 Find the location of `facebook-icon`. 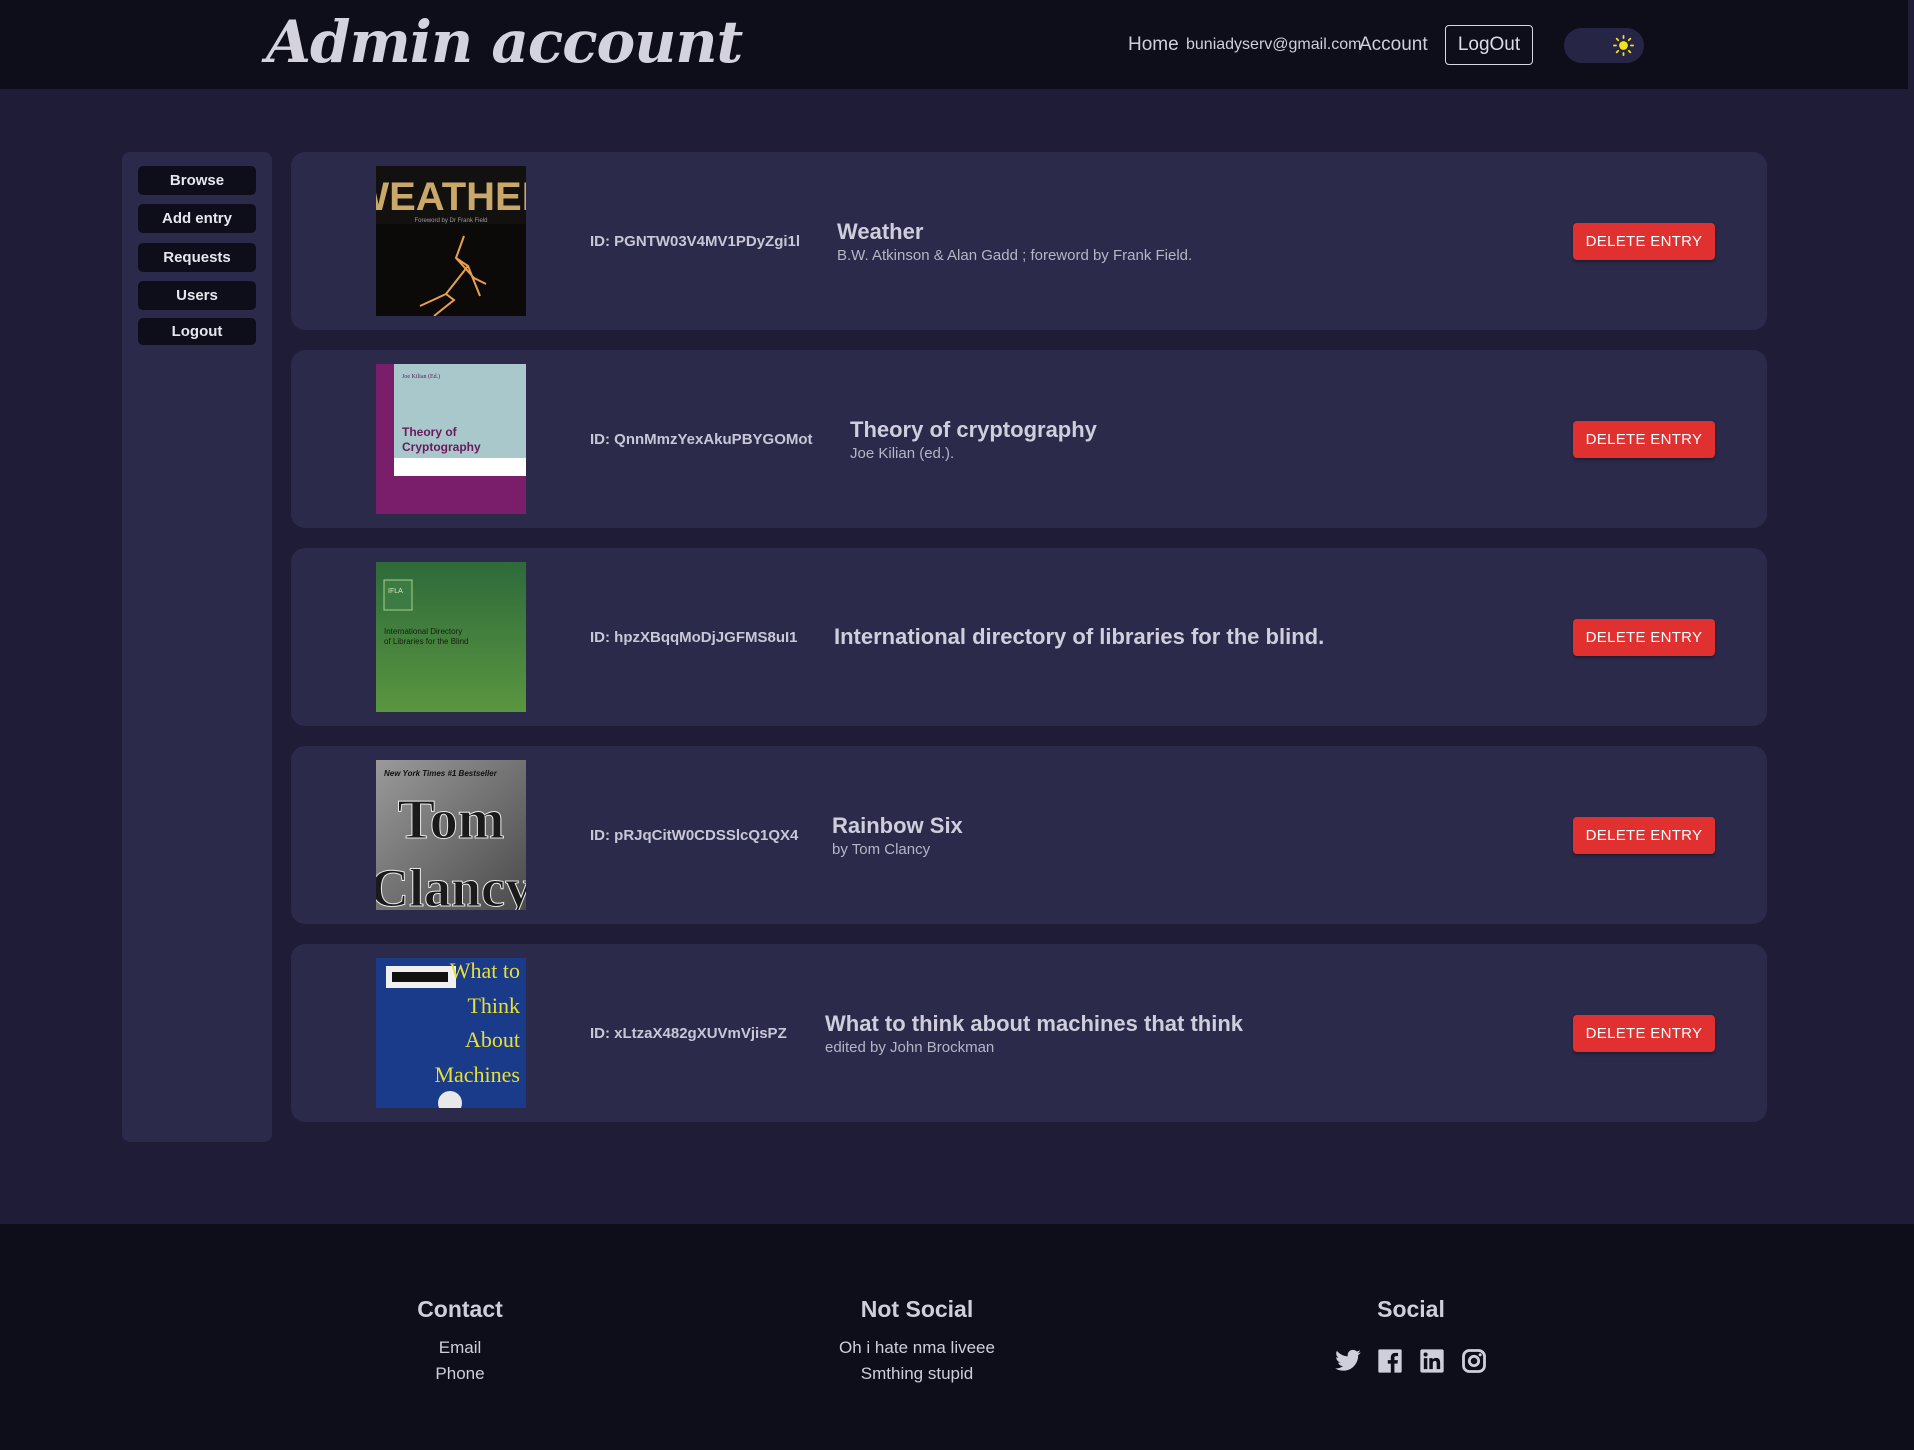

facebook-icon is located at coordinates (1390, 1361).